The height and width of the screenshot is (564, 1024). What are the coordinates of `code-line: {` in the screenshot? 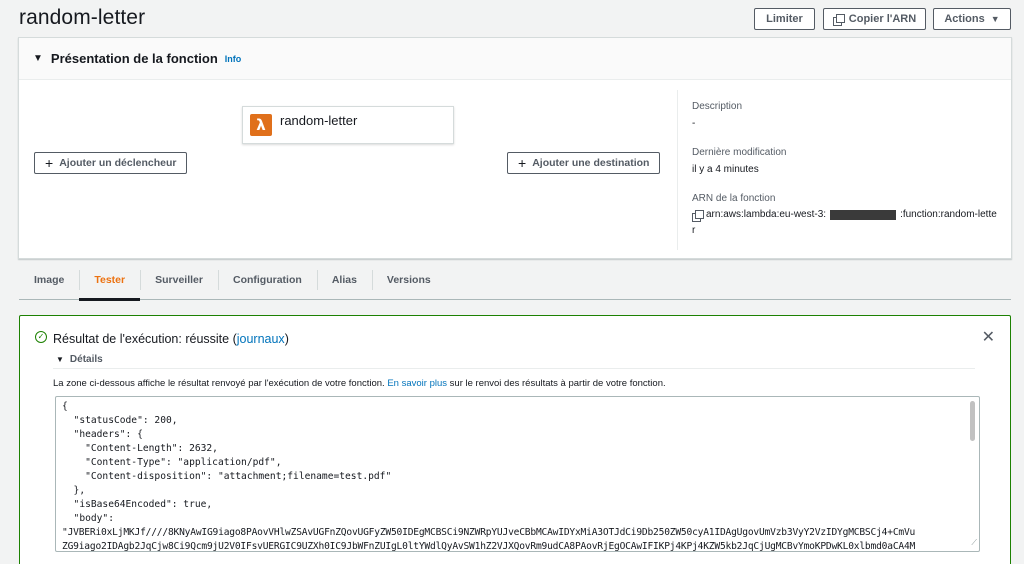 It's located at (65, 406).